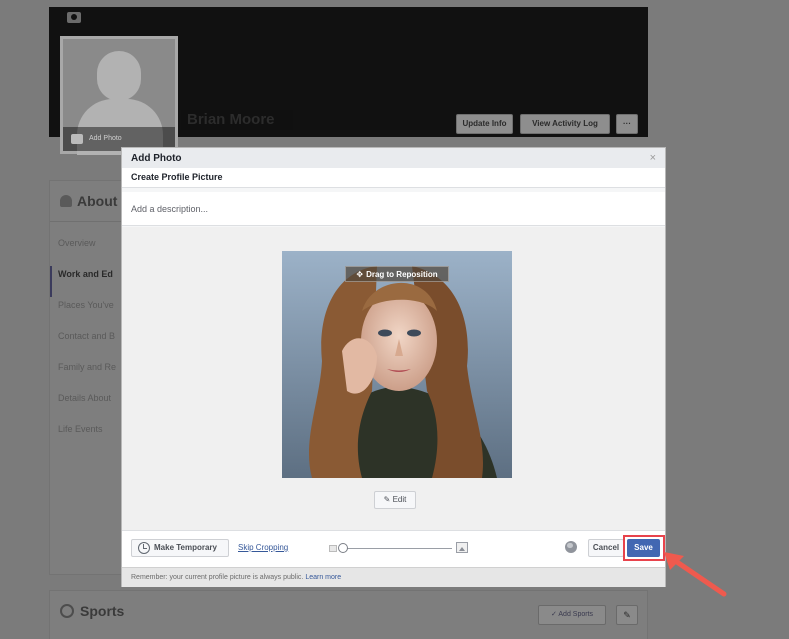 The height and width of the screenshot is (639, 789). Describe the element at coordinates (402, 274) in the screenshot. I see `drag-hint-label: Drag to Reposition` at that location.